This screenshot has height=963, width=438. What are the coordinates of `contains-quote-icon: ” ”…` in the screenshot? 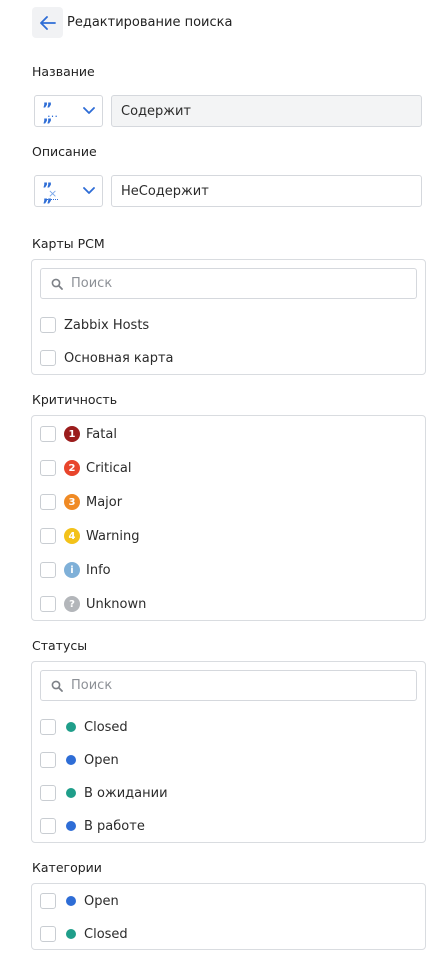 It's located at (50, 116).